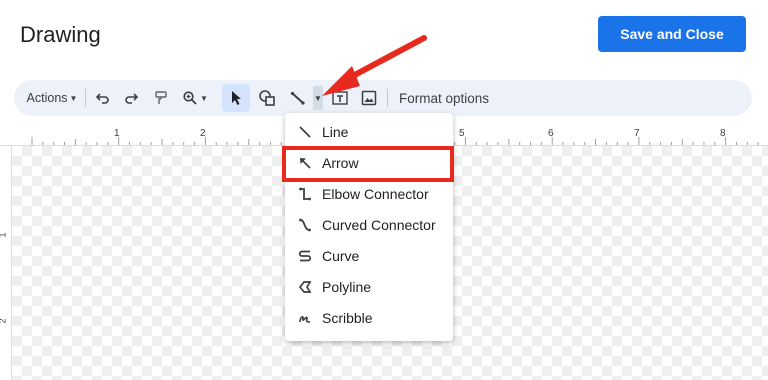 This screenshot has width=768, height=380. Describe the element at coordinates (103, 98) in the screenshot. I see `undo-icon` at that location.